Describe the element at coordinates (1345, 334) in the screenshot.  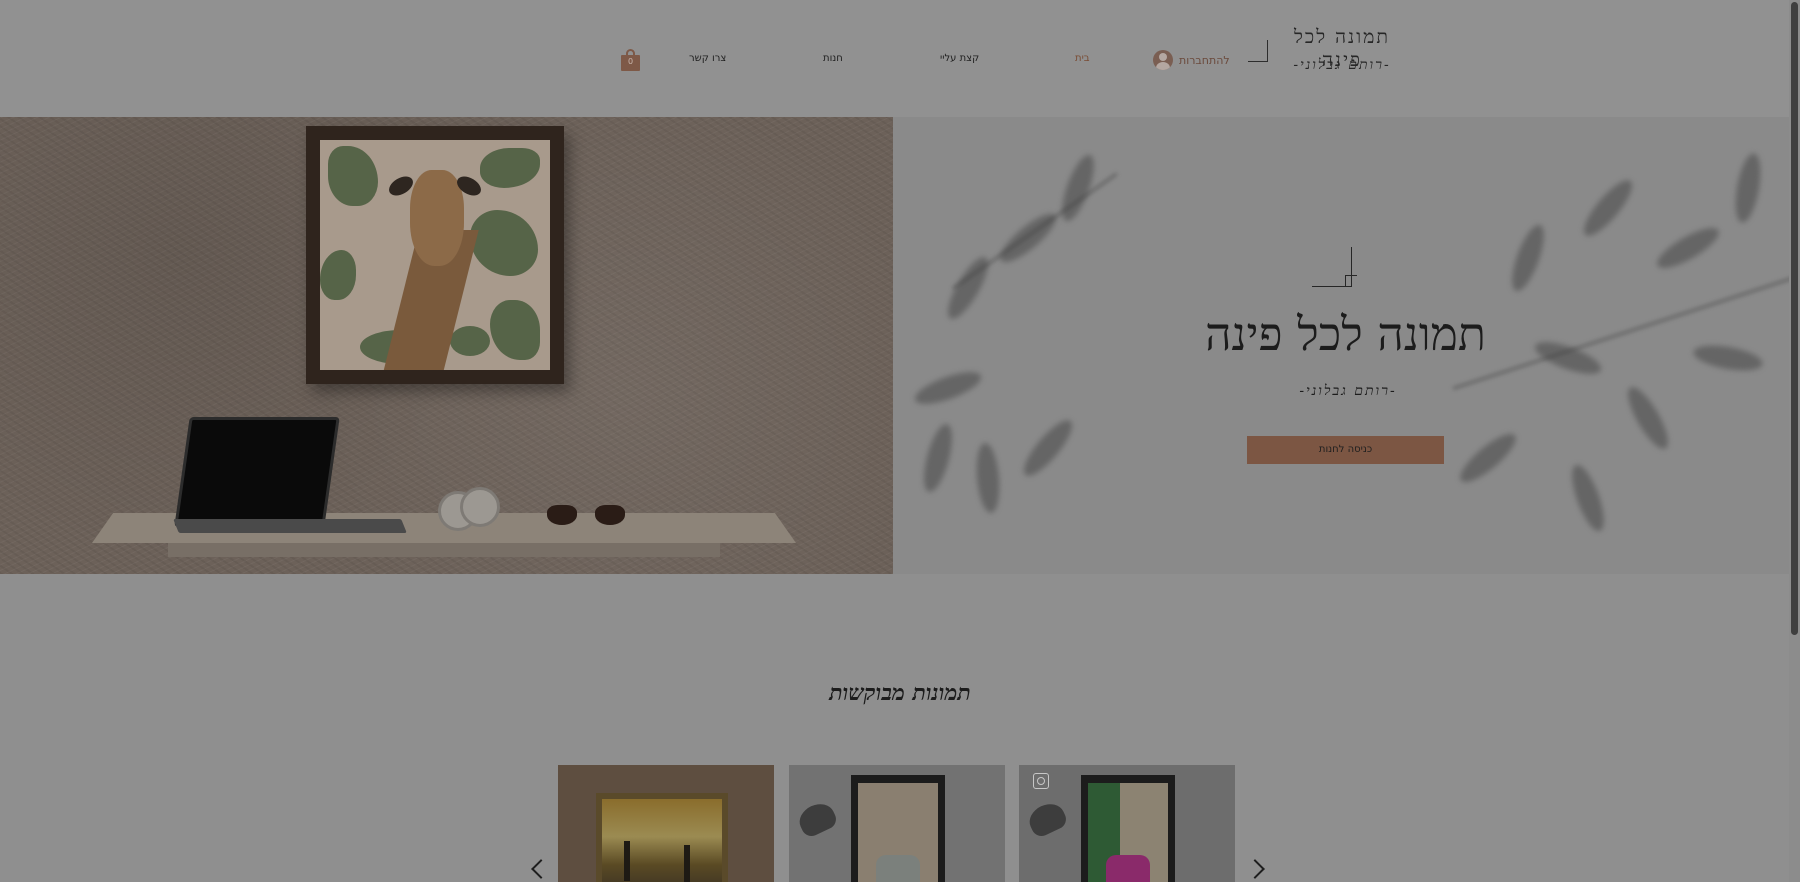
I see `hero-title: תמונה לכל פינה` at that location.